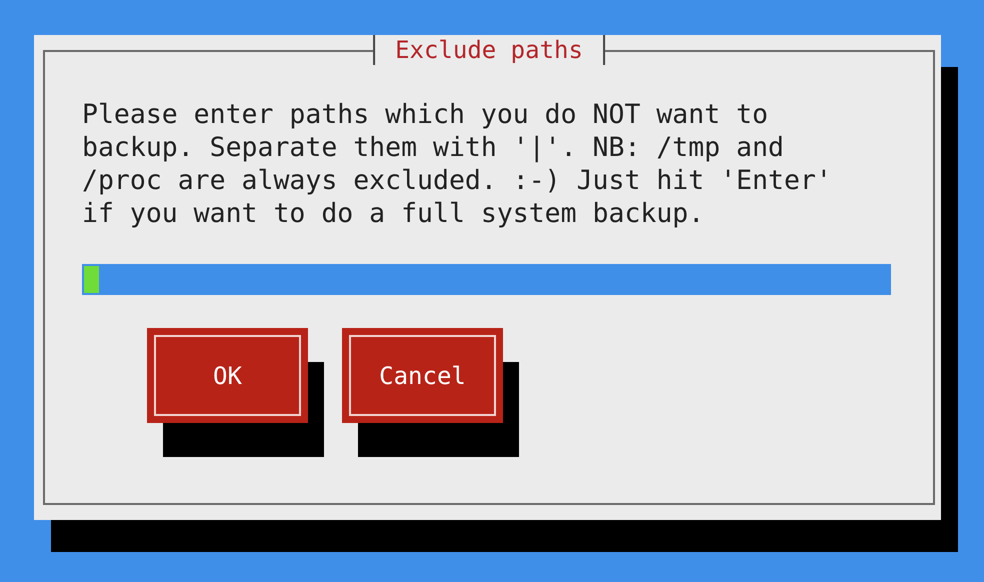 Image resolution: width=984 pixels, height=582 pixels. Describe the element at coordinates (91, 279) in the screenshot. I see `text-cursor` at that location.